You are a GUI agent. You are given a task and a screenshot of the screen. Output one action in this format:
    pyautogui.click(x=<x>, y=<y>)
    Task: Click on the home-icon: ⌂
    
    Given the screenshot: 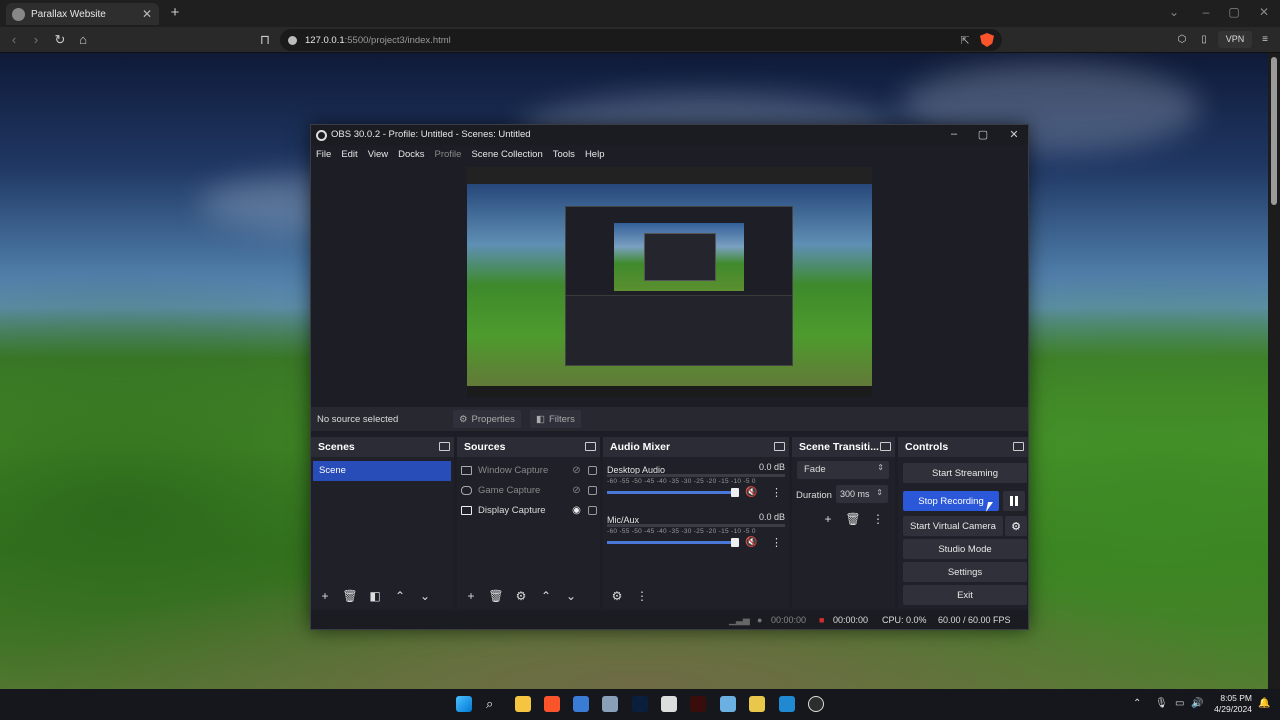 What is the action you would take?
    pyautogui.click(x=83, y=40)
    